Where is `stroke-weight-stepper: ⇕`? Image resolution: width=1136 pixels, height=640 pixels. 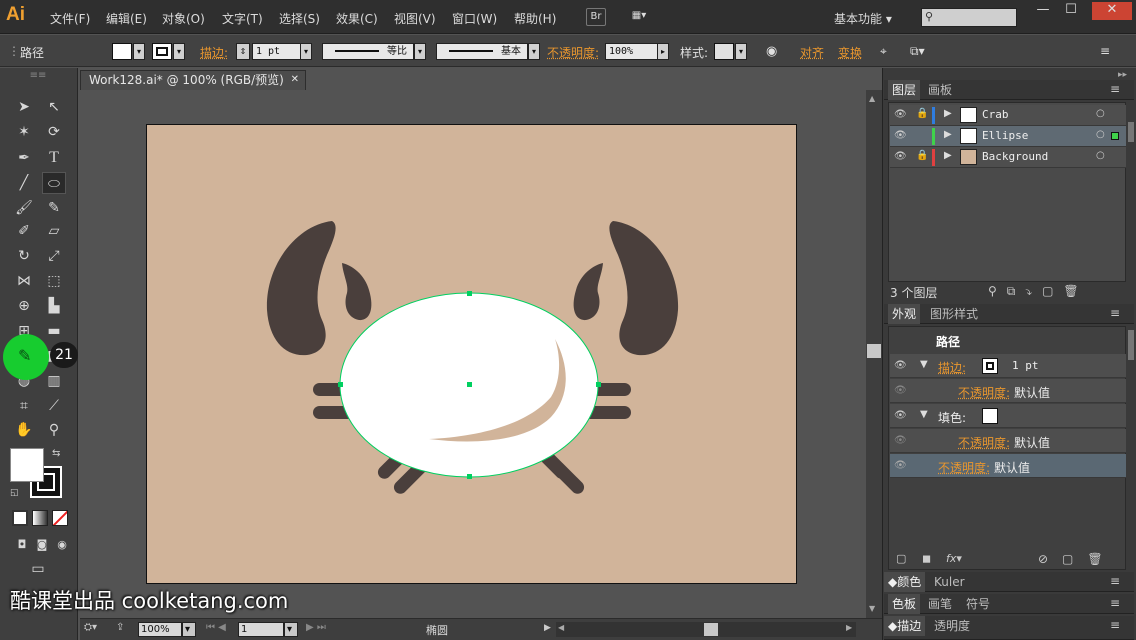
stroke-weight-stepper: ⇕ is located at coordinates (243, 51).